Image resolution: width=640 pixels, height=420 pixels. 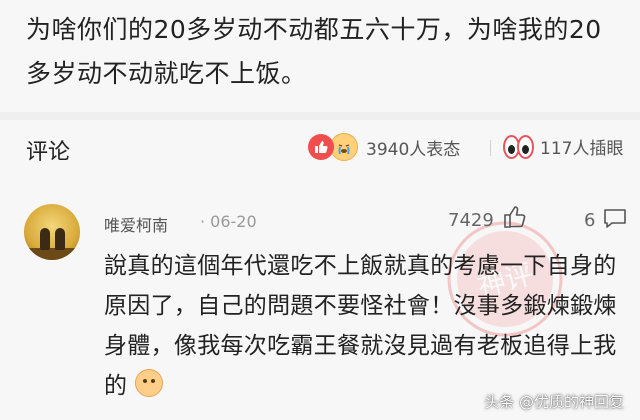 I want to click on post-text-line-2: 多岁动不动就吃不上饭。, so click(x=166, y=73).